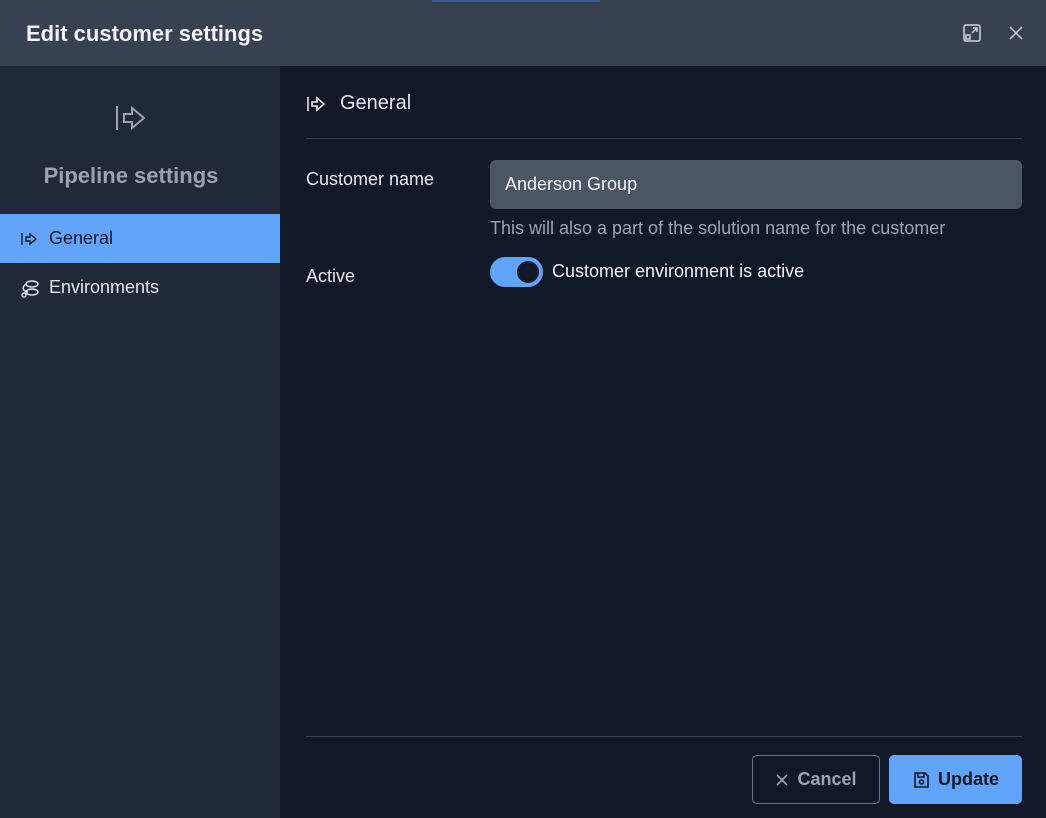  What do you see at coordinates (968, 779) in the screenshot?
I see `update-button-label: Update` at bounding box center [968, 779].